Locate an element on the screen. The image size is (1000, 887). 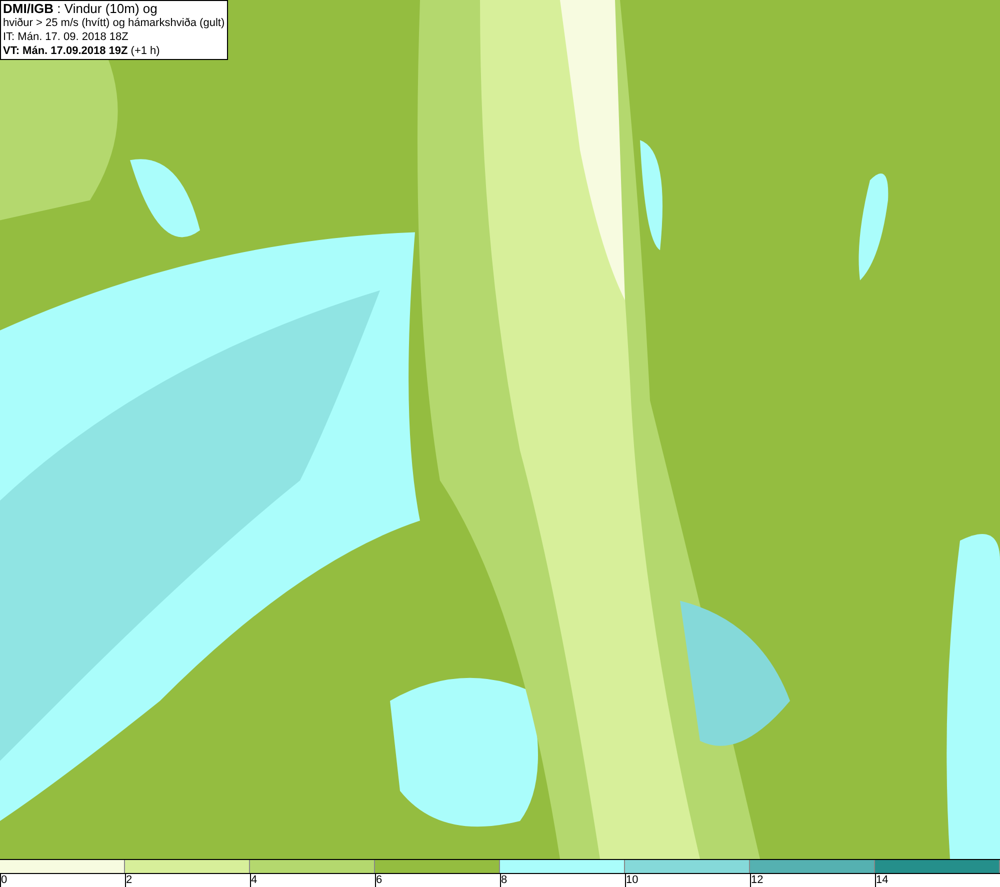
title-line: DMI/IGB : Vindur (10m) og is located at coordinates (80, 8).